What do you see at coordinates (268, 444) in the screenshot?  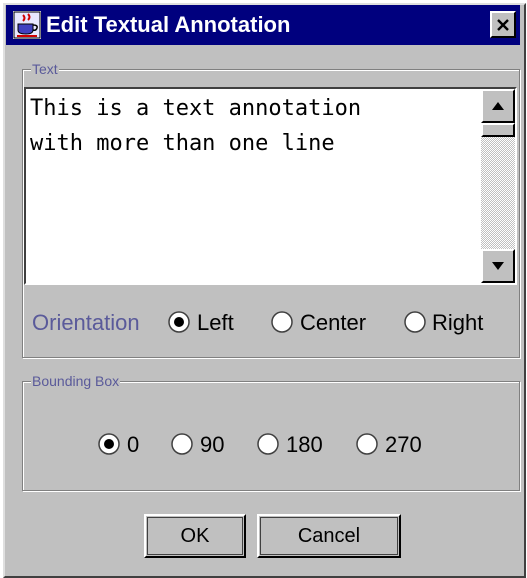 I see `bbox-180-radio` at bounding box center [268, 444].